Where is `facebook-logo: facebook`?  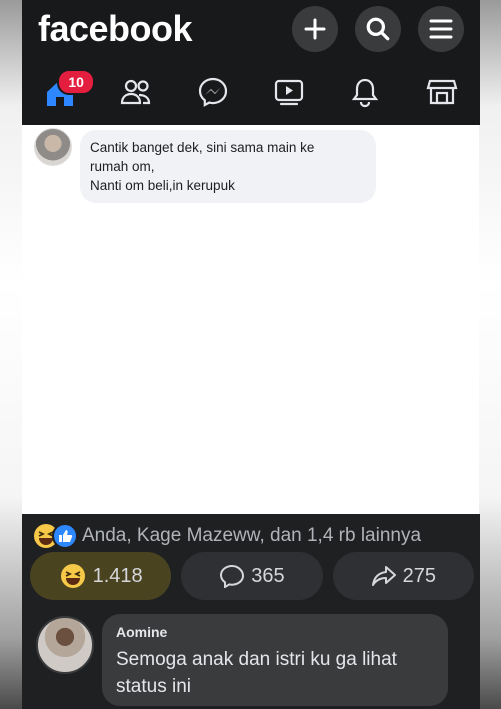
facebook-logo: facebook is located at coordinates (115, 29).